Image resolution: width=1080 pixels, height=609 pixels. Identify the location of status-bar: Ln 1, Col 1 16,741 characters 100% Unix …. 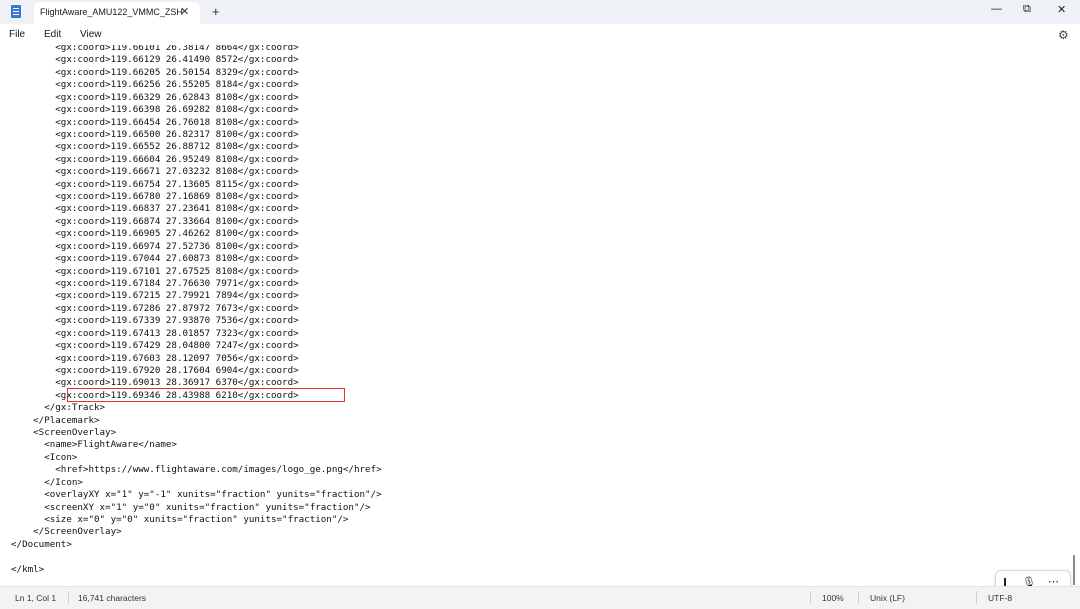
(540, 597).